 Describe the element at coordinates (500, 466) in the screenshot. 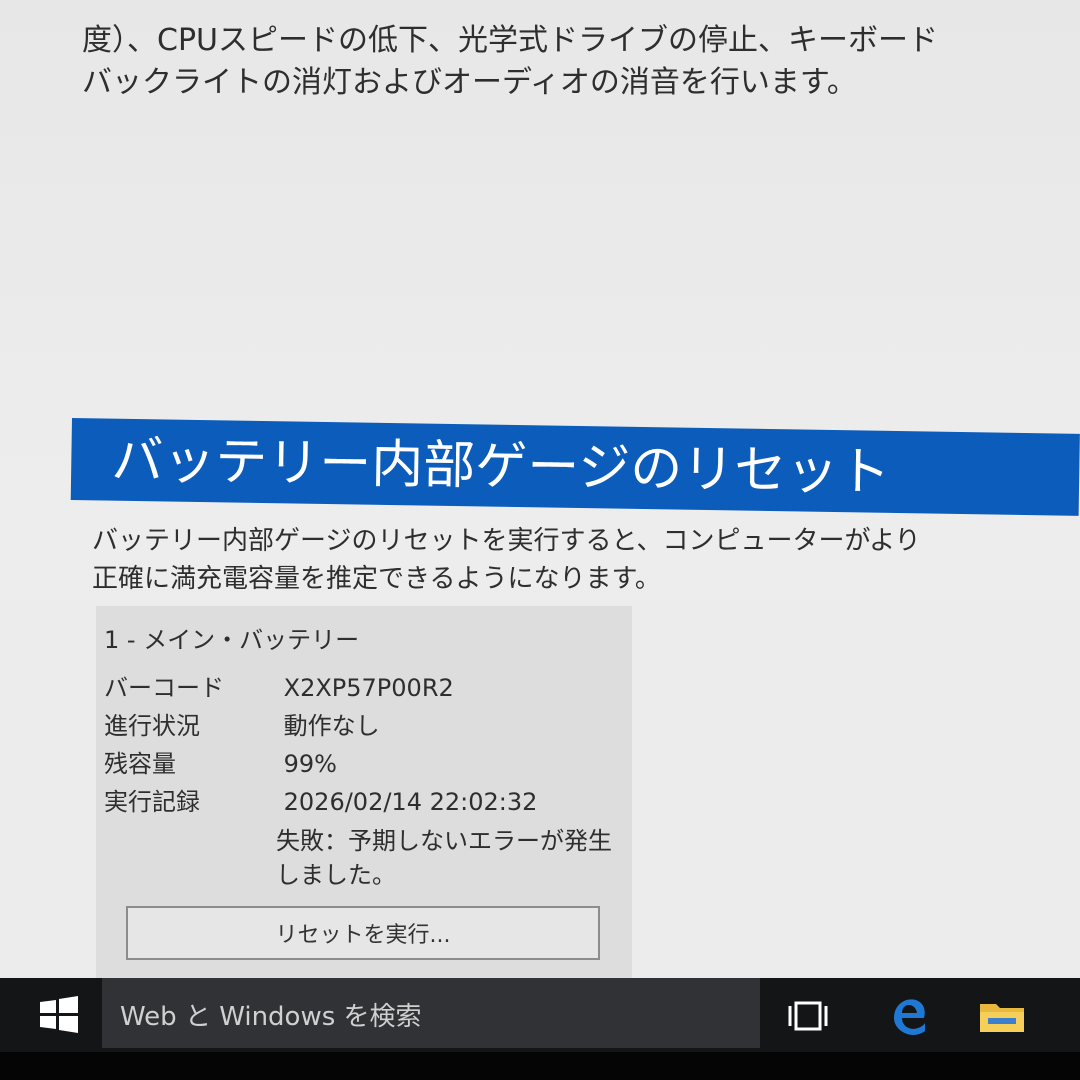

I see `section-title: バッテリー内部ゲージのリセット` at that location.